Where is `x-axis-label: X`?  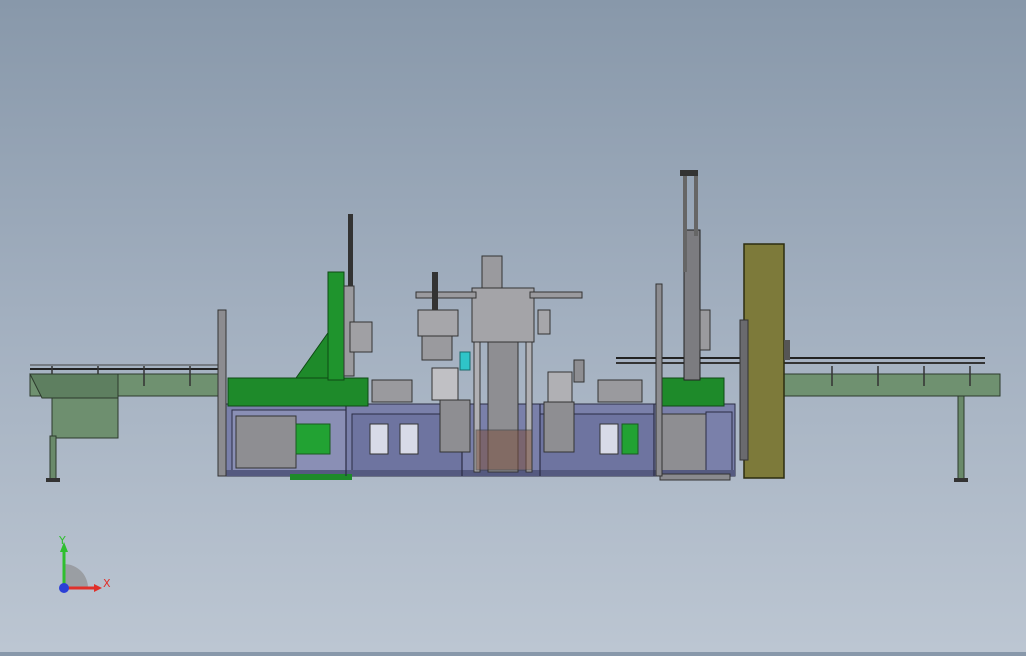 x-axis-label: X is located at coordinates (107, 583).